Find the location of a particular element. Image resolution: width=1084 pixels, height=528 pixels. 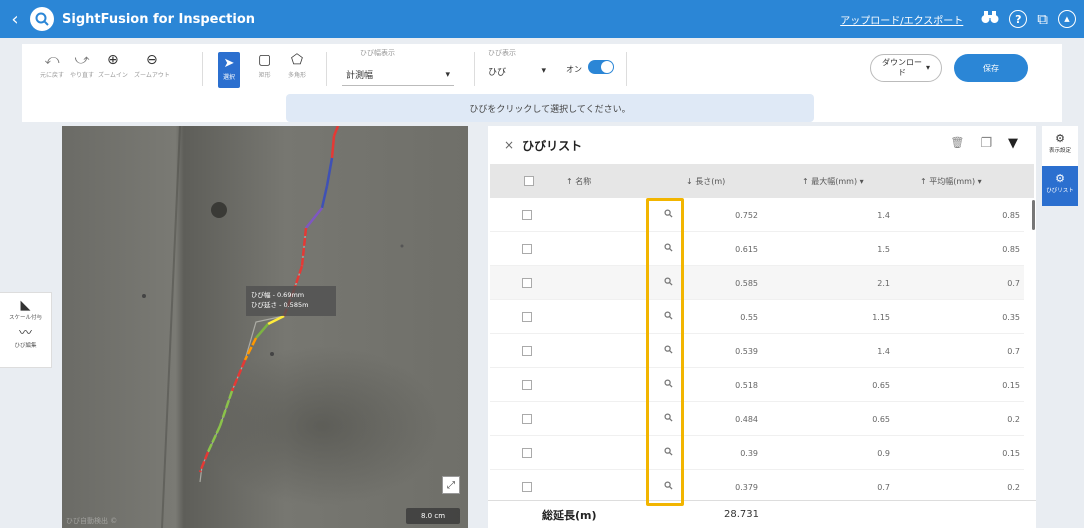

length-cell: 0.55 is located at coordinates (749, 317).